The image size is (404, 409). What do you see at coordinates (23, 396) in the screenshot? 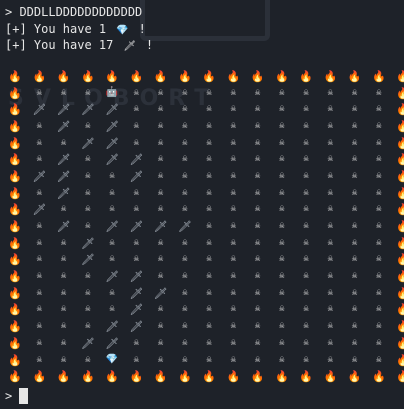
I see `text-cursor` at bounding box center [23, 396].